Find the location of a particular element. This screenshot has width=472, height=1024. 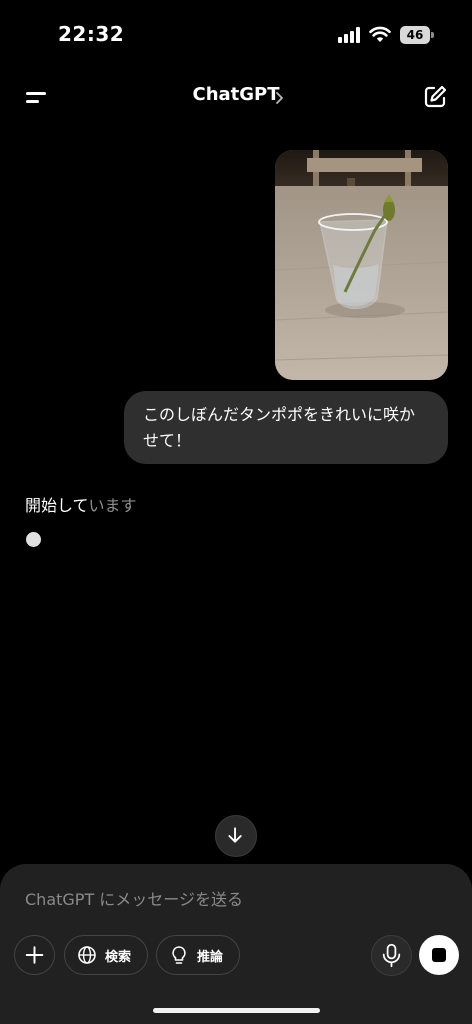

message-input: ChatGPT にメッセージを送る is located at coordinates (134, 898).